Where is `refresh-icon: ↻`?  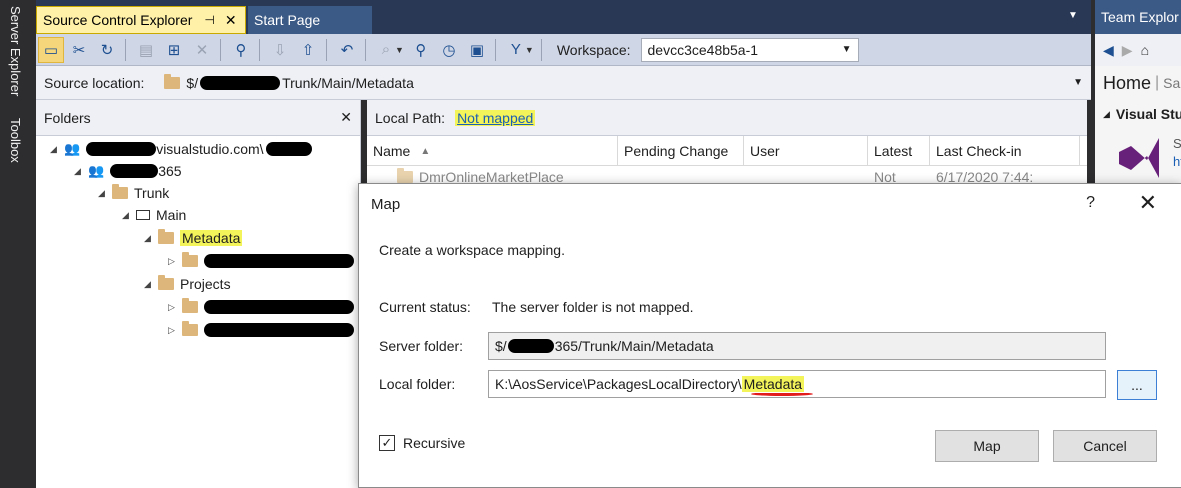 refresh-icon: ↻ is located at coordinates (107, 50).